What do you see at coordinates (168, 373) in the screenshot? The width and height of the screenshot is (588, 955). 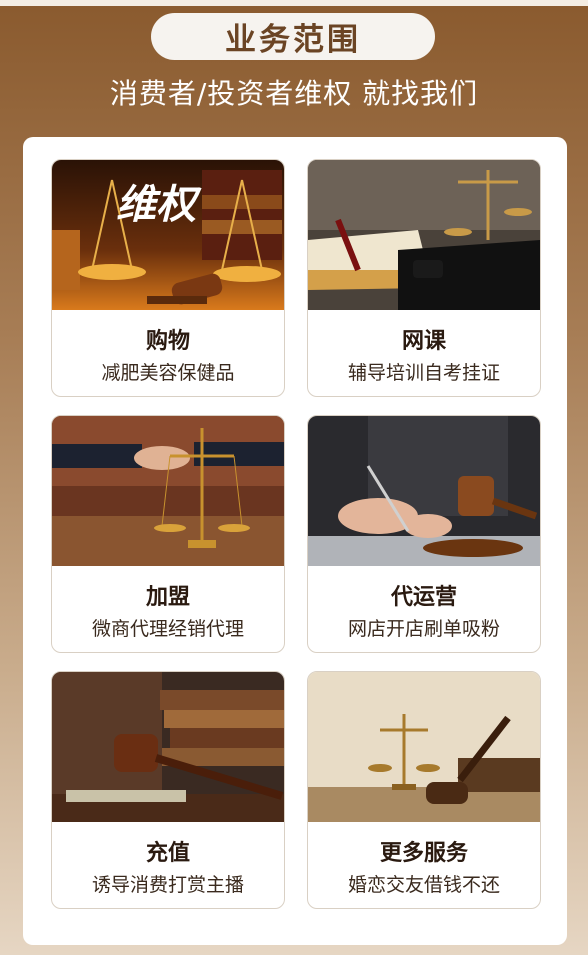 I see `card-description: 减肥美容保健品` at bounding box center [168, 373].